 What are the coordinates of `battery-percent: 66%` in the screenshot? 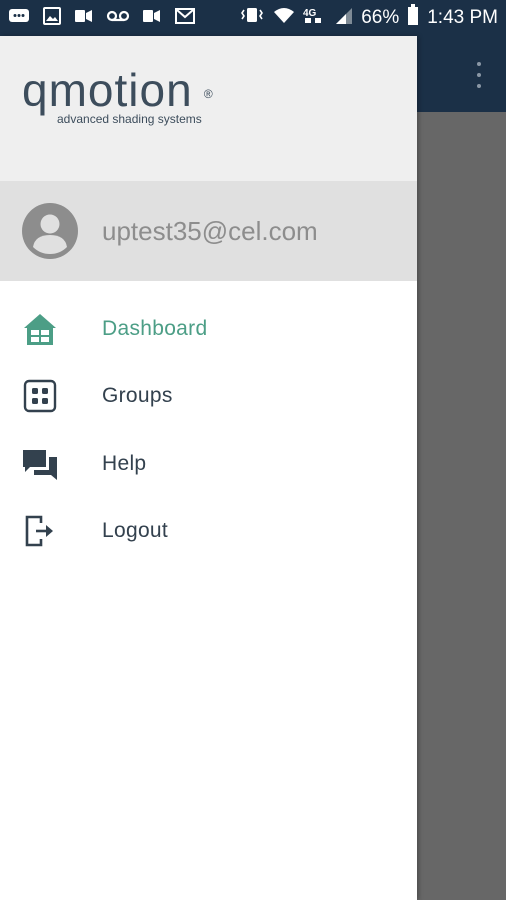 It's located at (380, 17).